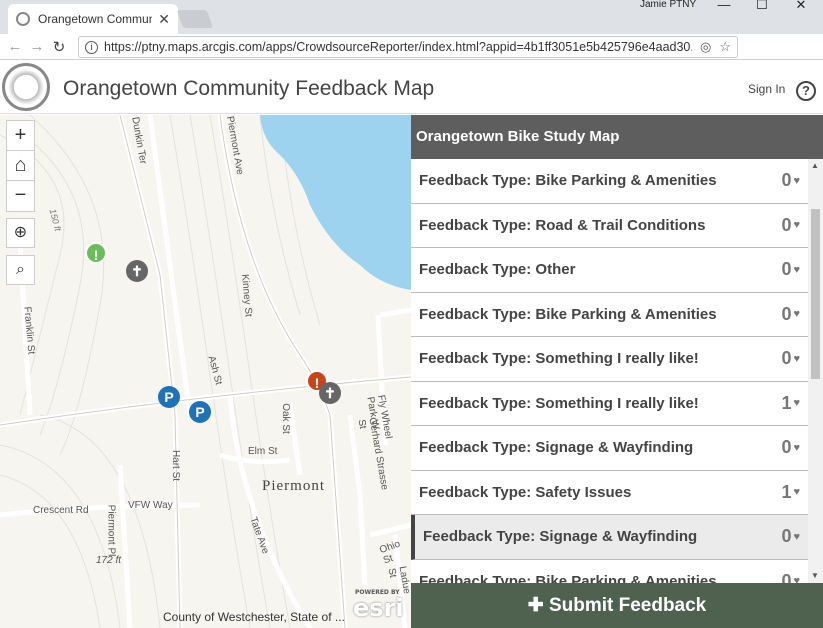 The image size is (823, 628). What do you see at coordinates (91, 47) in the screenshot?
I see `site-info-icon: i` at bounding box center [91, 47].